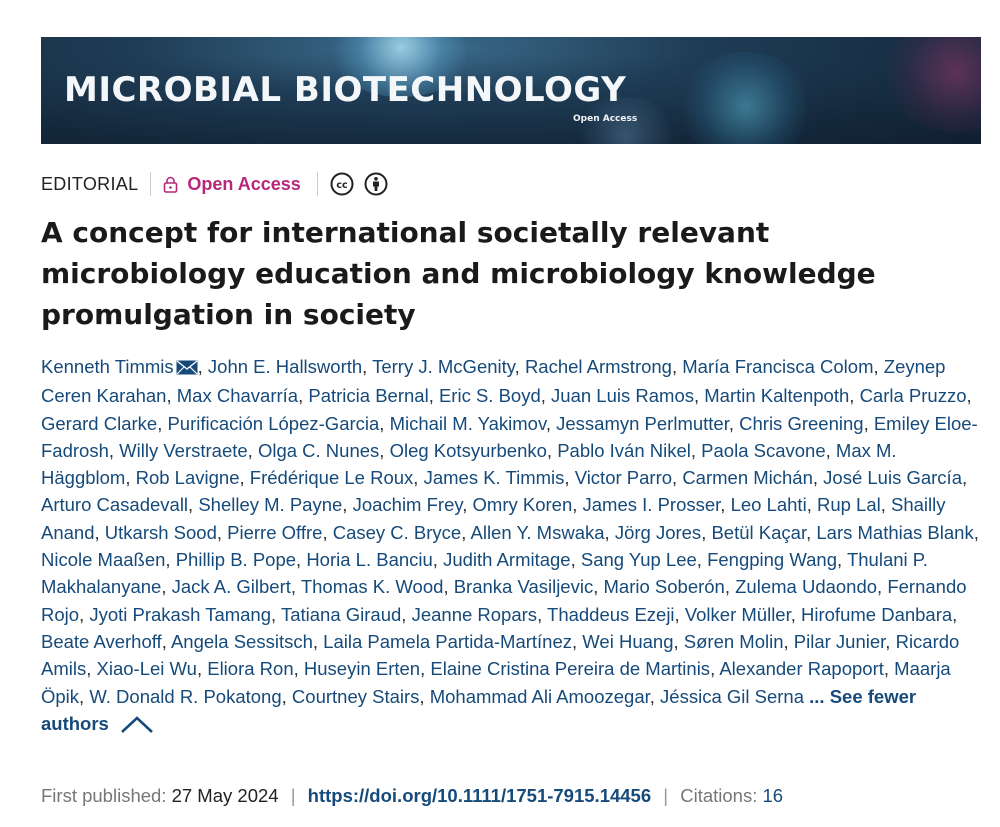  I want to click on author-link: José Luis García, so click(892, 477).